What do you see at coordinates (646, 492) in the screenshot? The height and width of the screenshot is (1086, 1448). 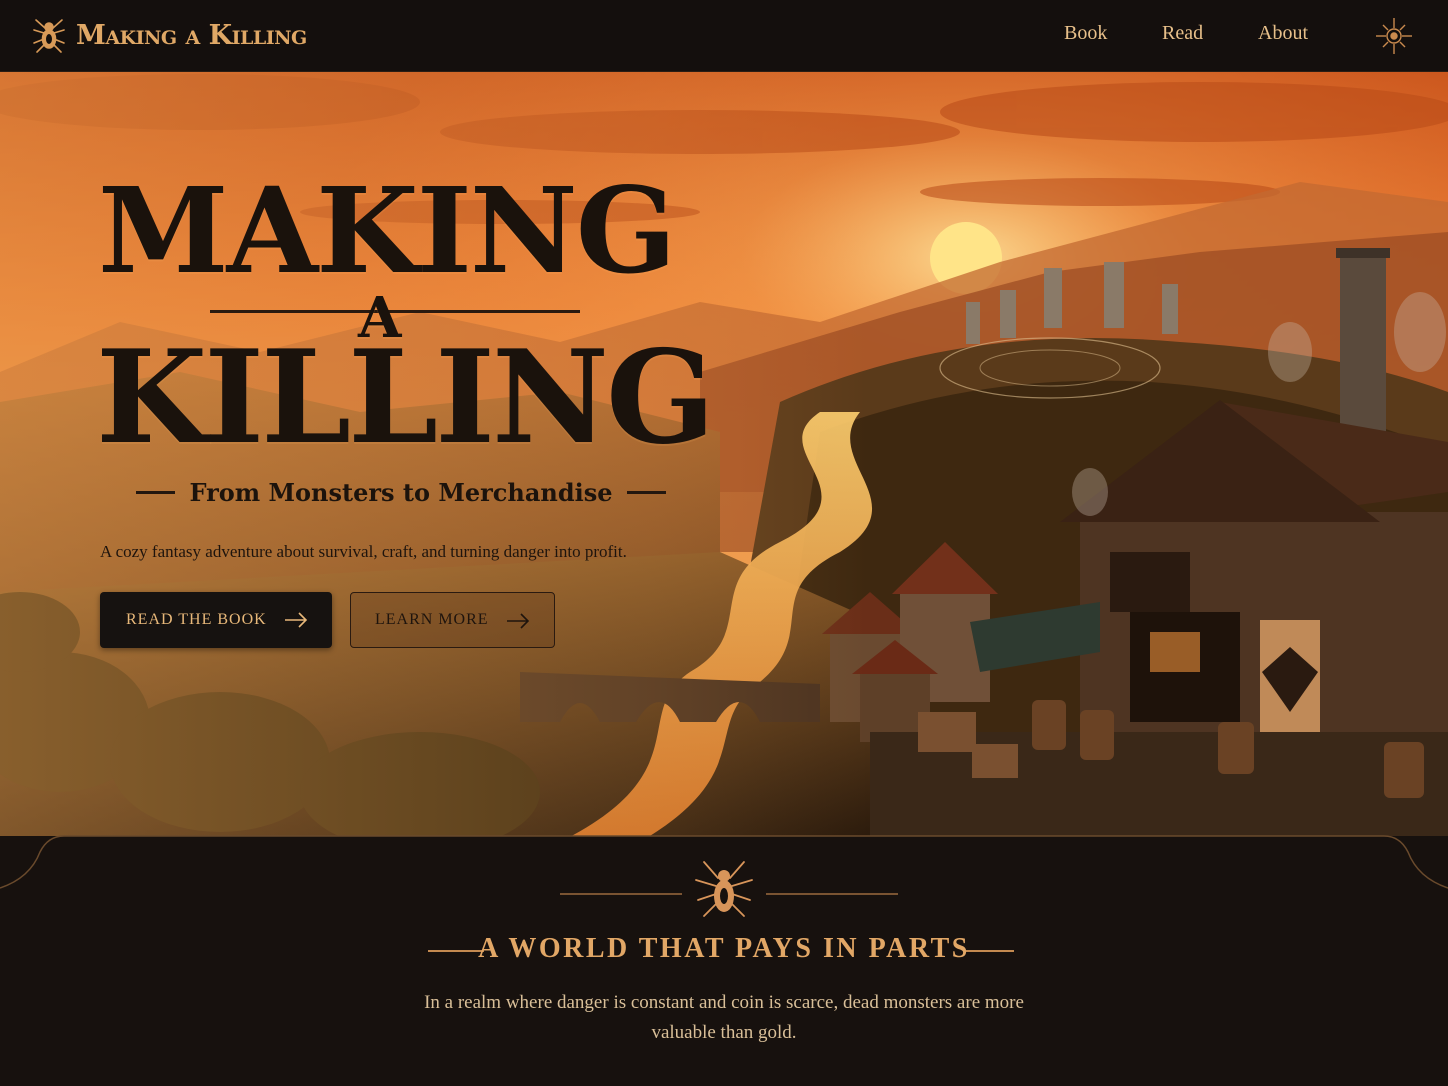 I see `subtitle-flourish-right` at bounding box center [646, 492].